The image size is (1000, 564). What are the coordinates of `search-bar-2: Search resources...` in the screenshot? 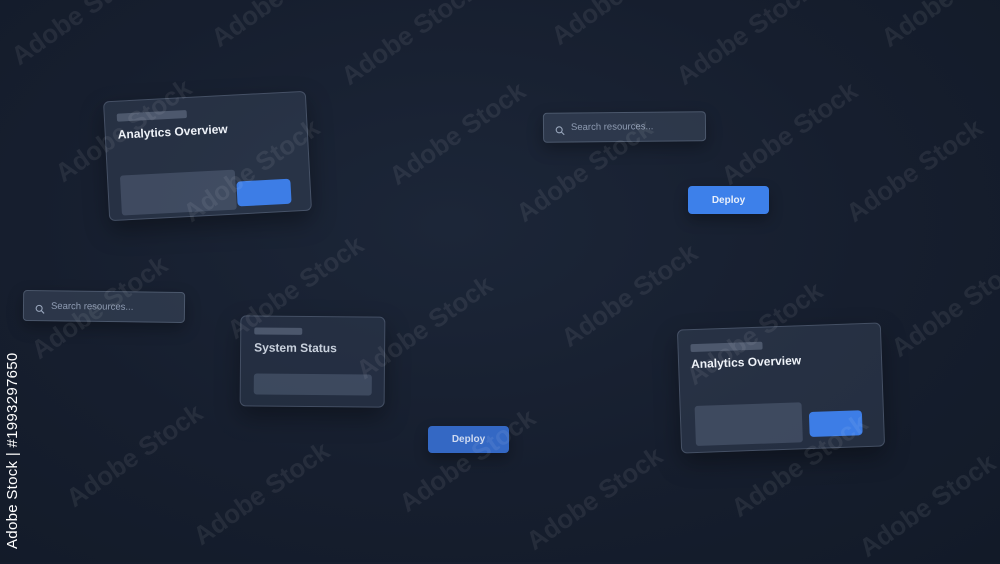 It's located at (104, 306).